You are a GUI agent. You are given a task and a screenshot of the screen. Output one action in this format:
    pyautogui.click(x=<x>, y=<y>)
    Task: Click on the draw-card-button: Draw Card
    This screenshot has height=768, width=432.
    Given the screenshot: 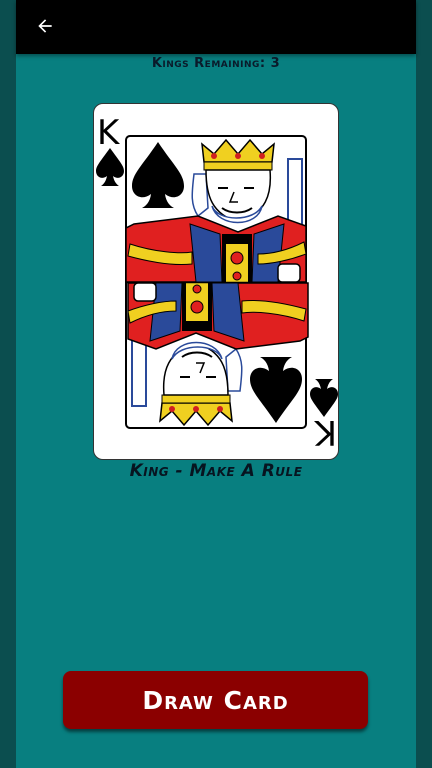 What is the action you would take?
    pyautogui.click(x=215, y=700)
    